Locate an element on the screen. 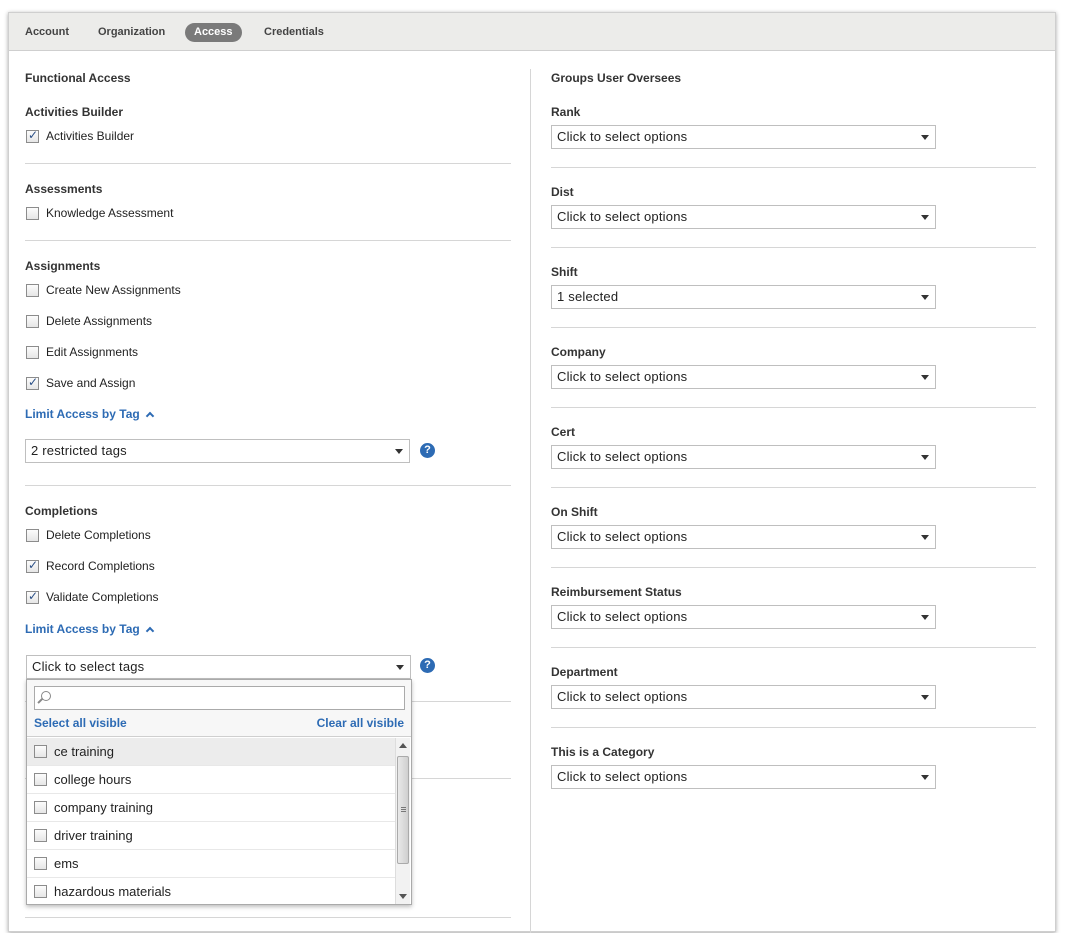 The width and height of the screenshot is (1069, 933). group-label: Rank is located at coordinates (566, 112).